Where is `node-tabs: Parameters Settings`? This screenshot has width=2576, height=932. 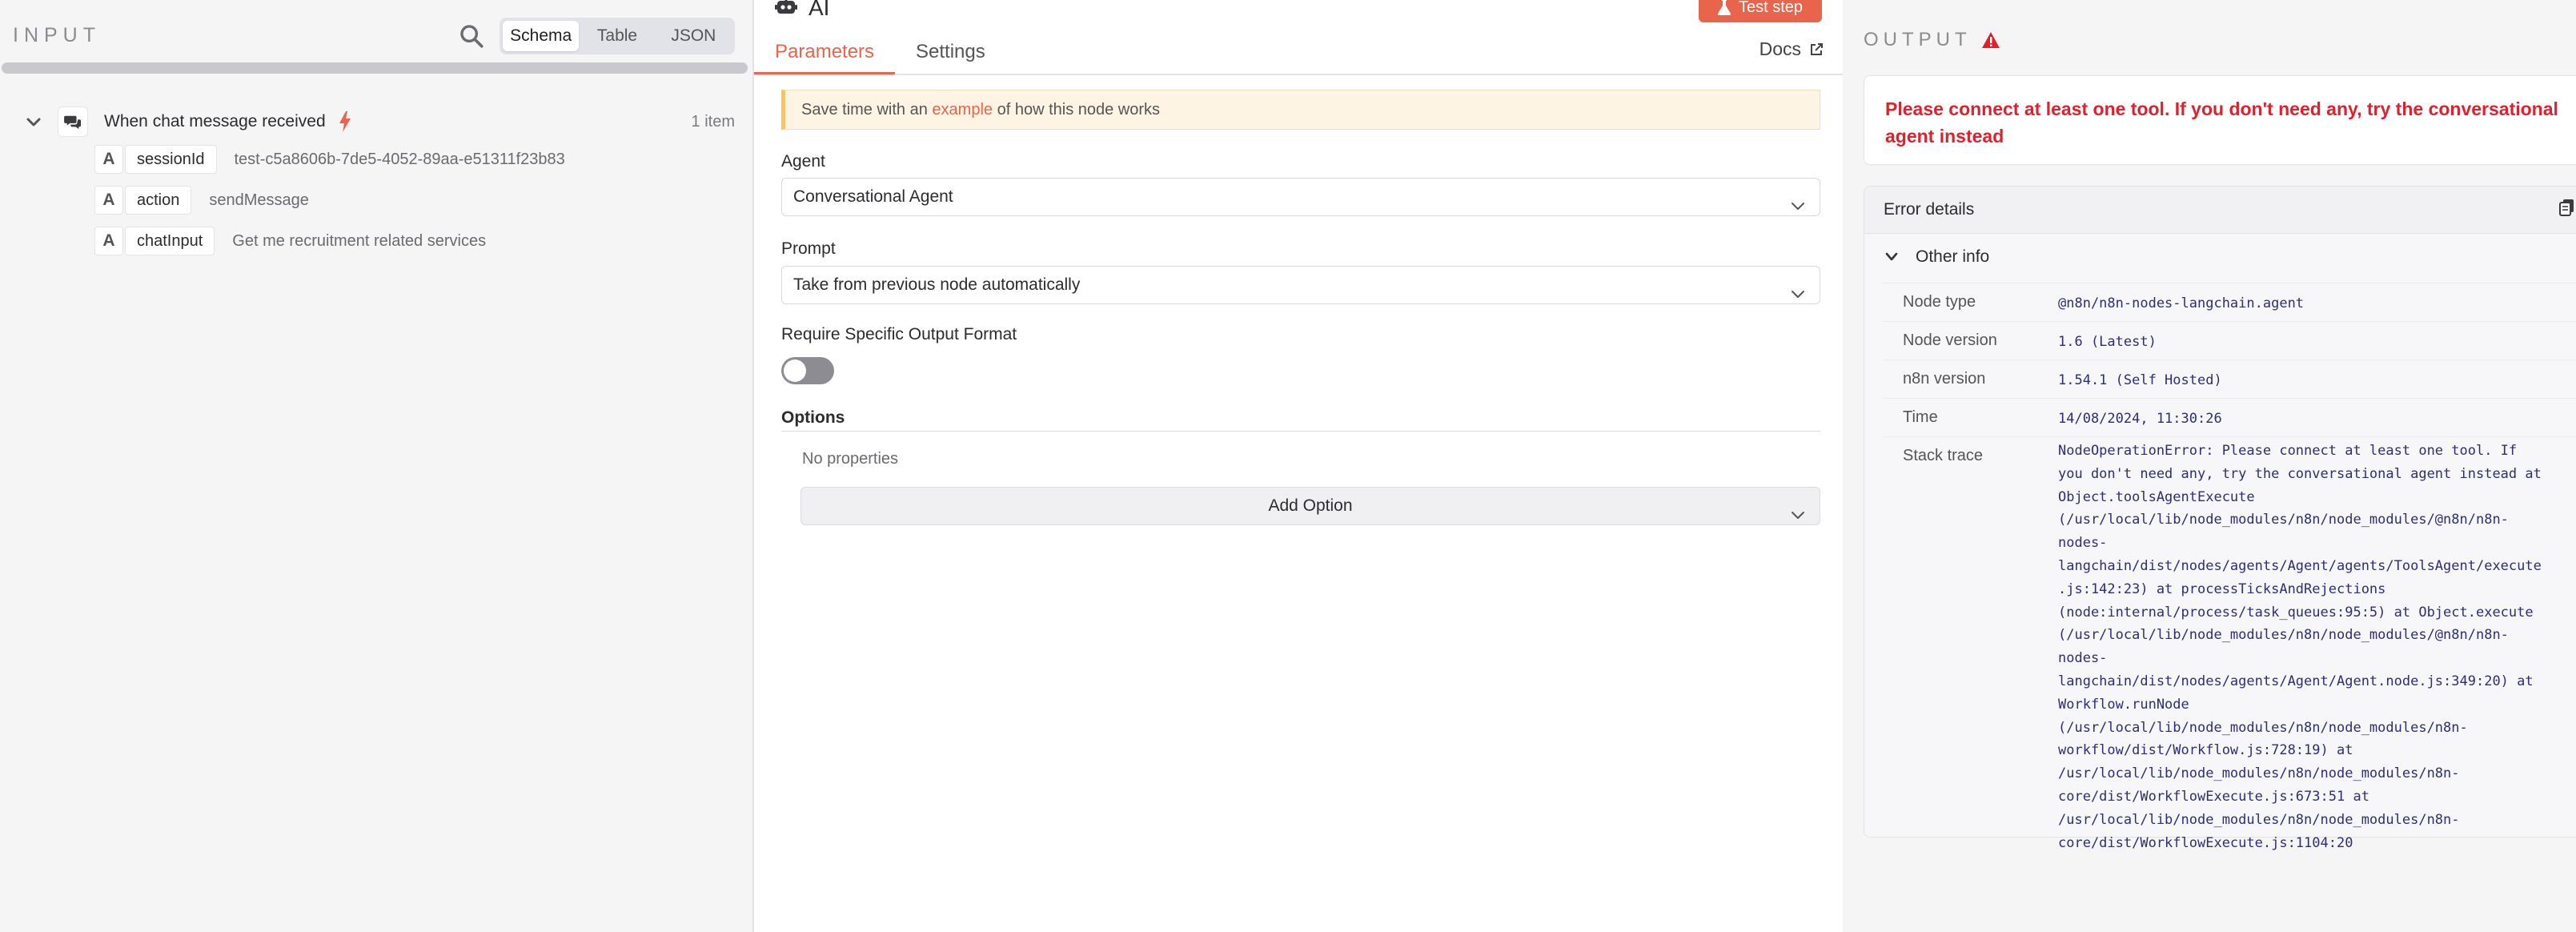 node-tabs: Parameters Settings is located at coordinates (1298, 56).